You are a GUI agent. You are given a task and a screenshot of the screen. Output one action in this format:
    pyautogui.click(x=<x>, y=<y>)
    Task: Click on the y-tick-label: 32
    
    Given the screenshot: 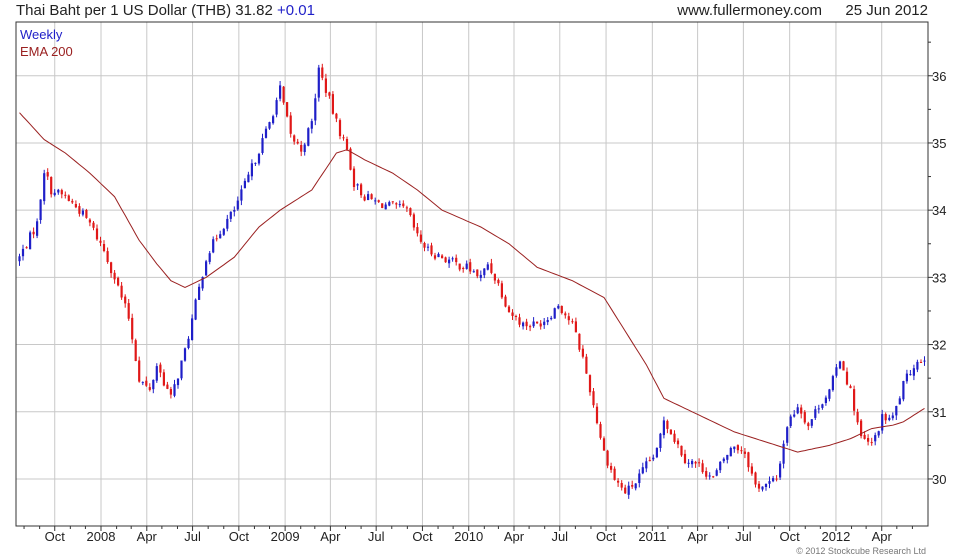 What is the action you would take?
    pyautogui.click(x=939, y=345)
    